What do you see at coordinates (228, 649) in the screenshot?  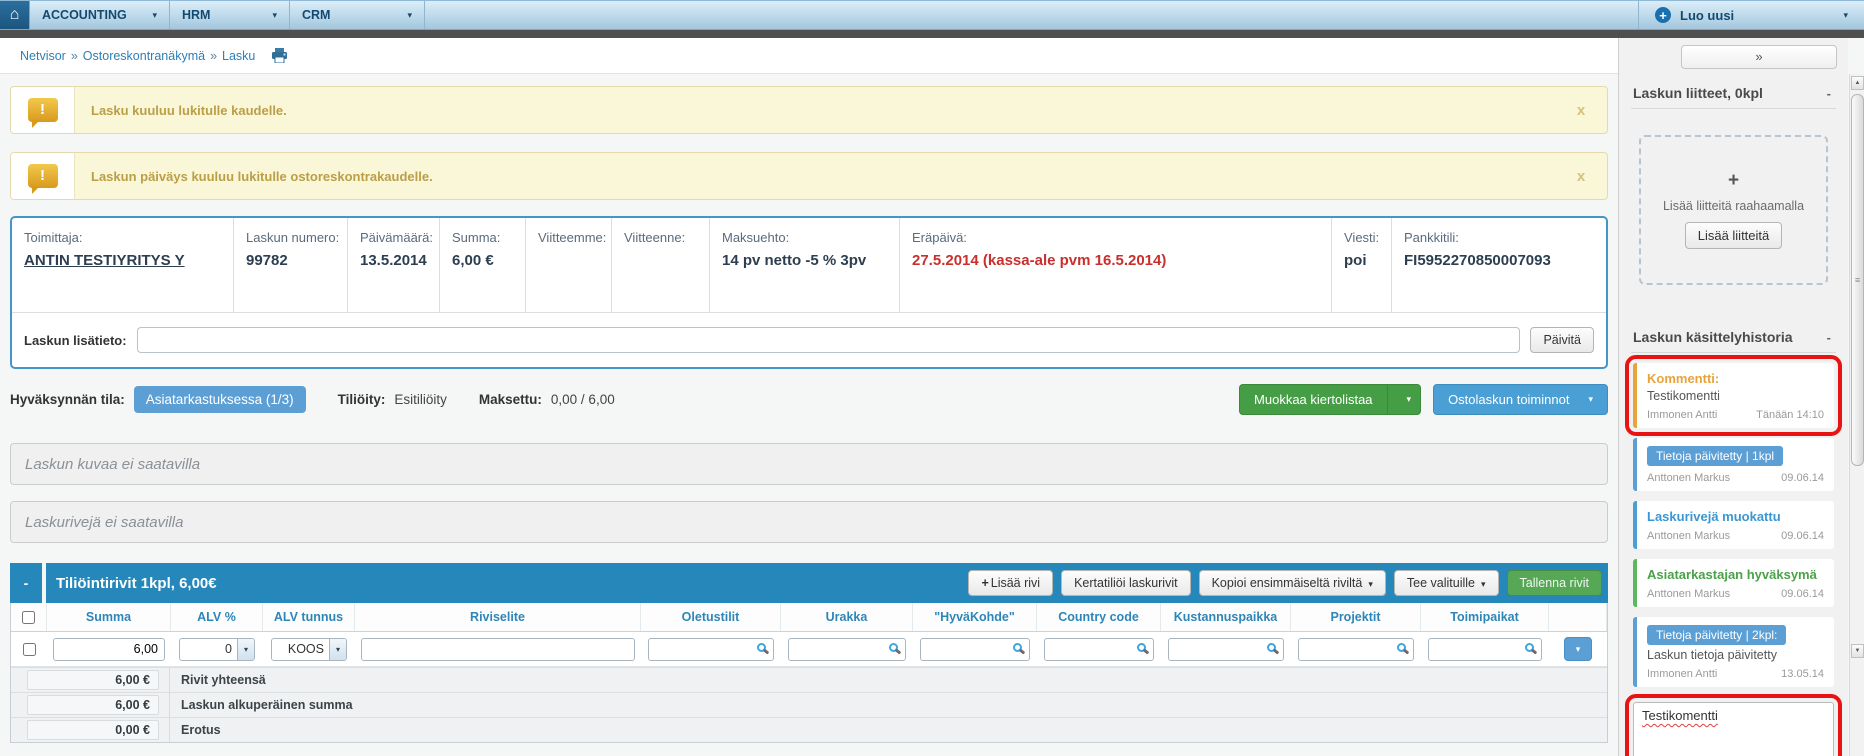 I see `select-value: 0` at bounding box center [228, 649].